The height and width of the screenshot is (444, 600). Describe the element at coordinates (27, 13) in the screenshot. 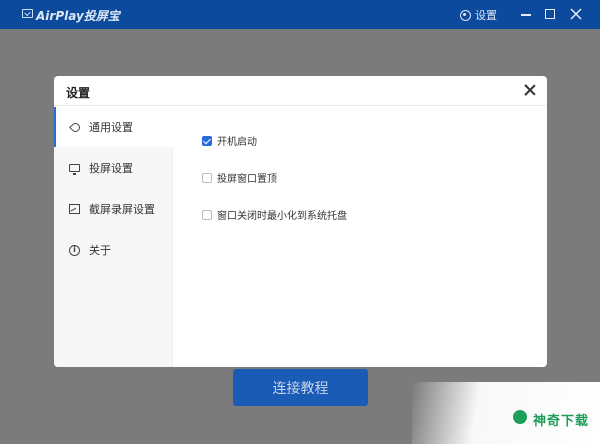

I see `app-logo-icon` at that location.